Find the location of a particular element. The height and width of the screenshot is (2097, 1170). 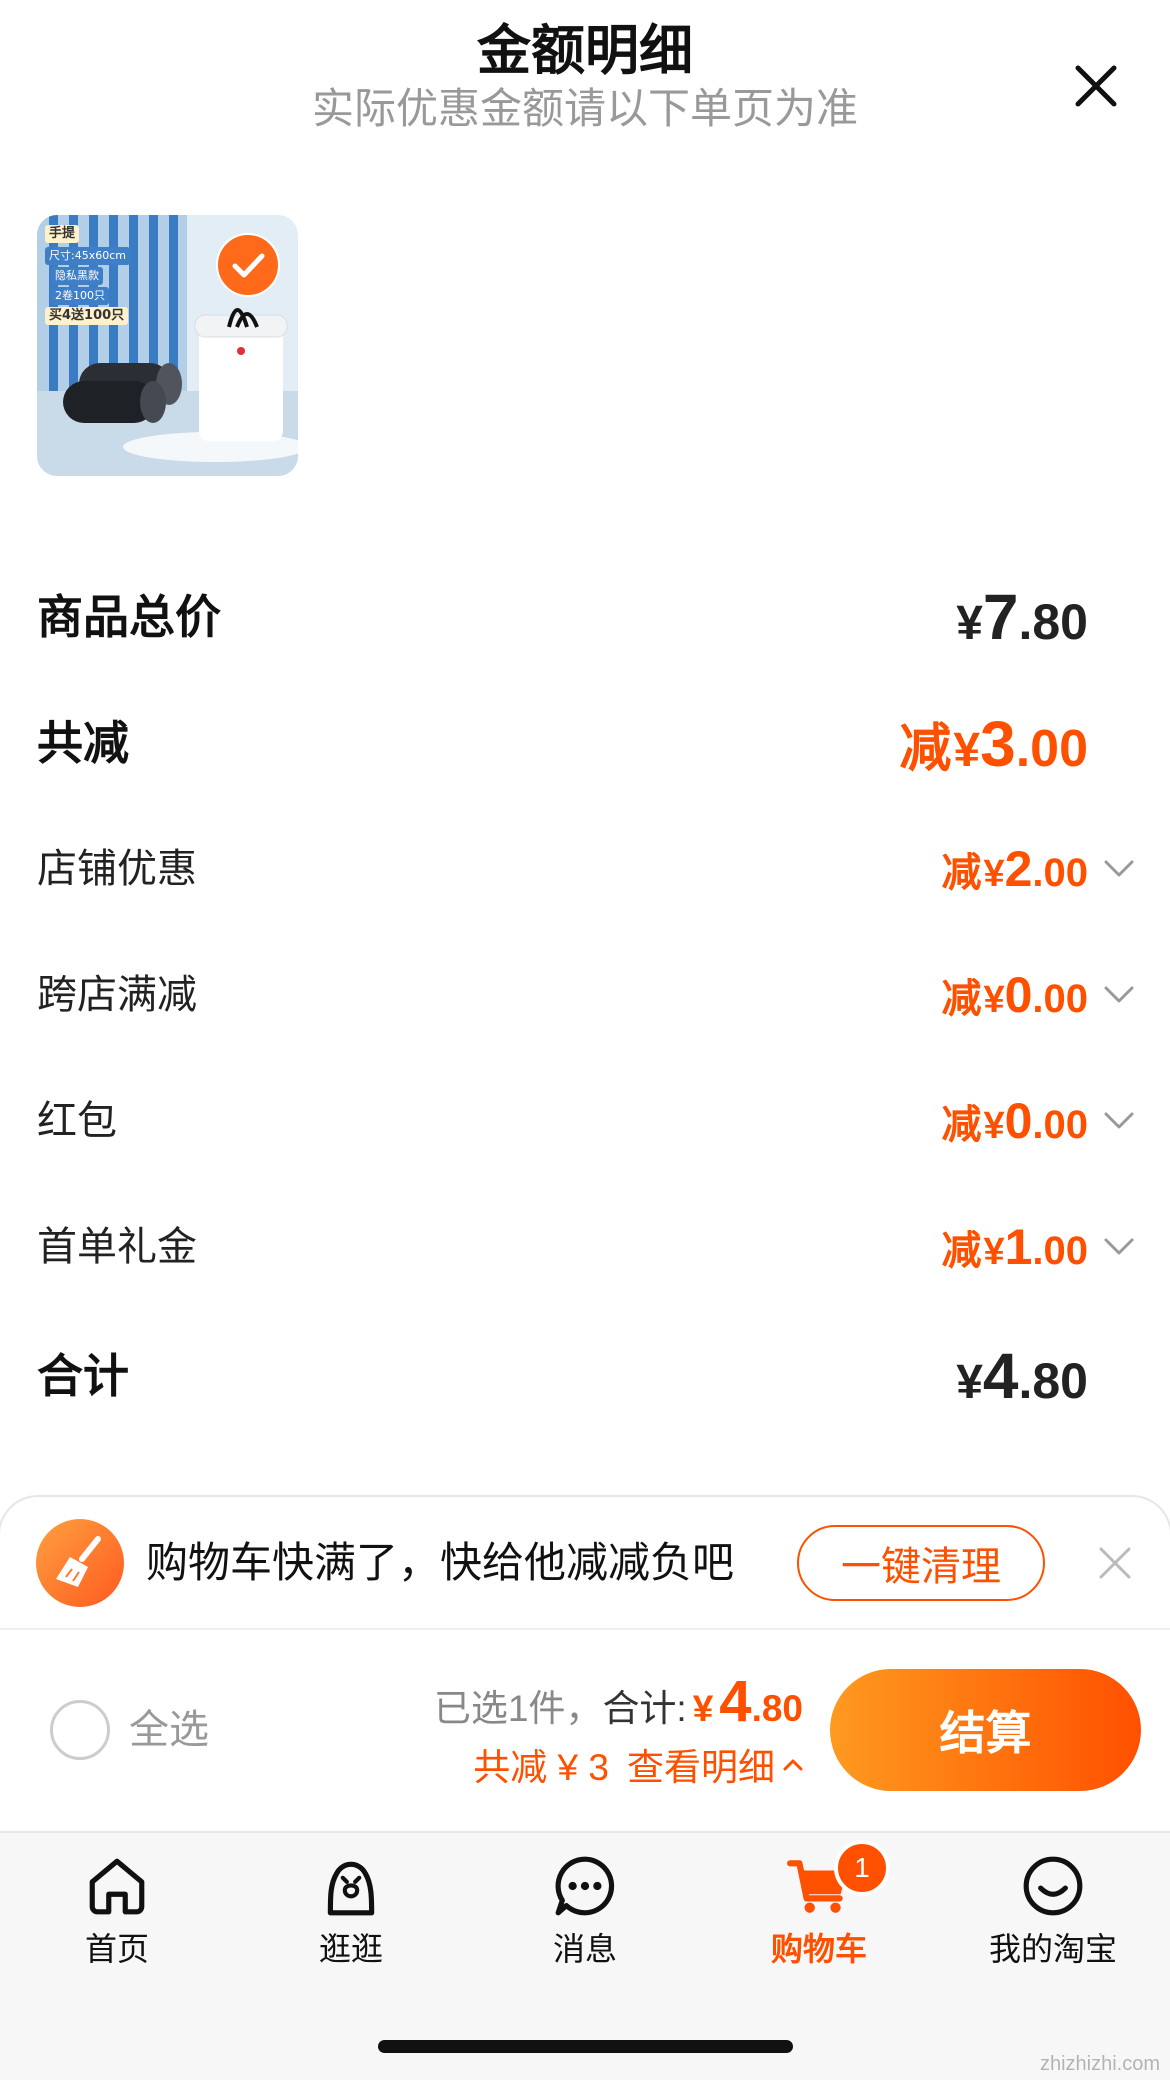

one-click-clean-button: 一键清理 is located at coordinates (921, 1563).